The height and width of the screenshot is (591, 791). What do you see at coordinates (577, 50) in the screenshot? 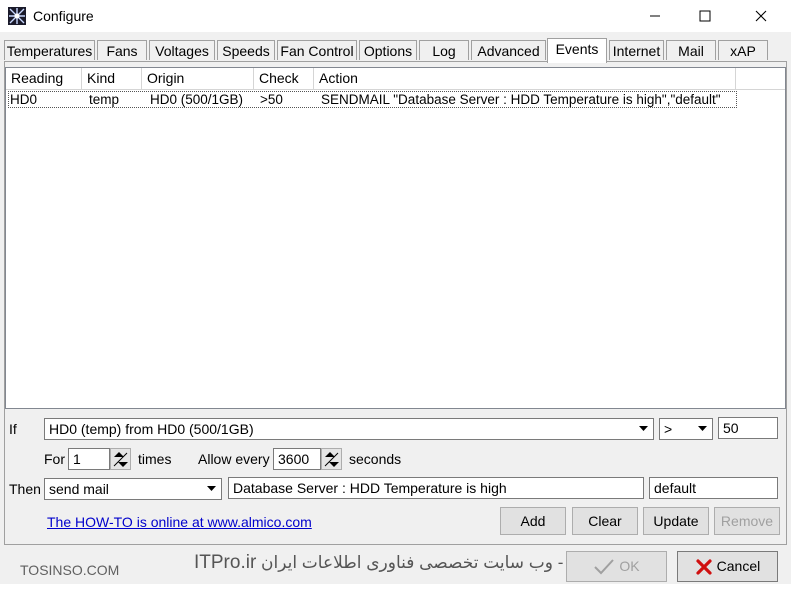
I see `tab-events: Events` at bounding box center [577, 50].